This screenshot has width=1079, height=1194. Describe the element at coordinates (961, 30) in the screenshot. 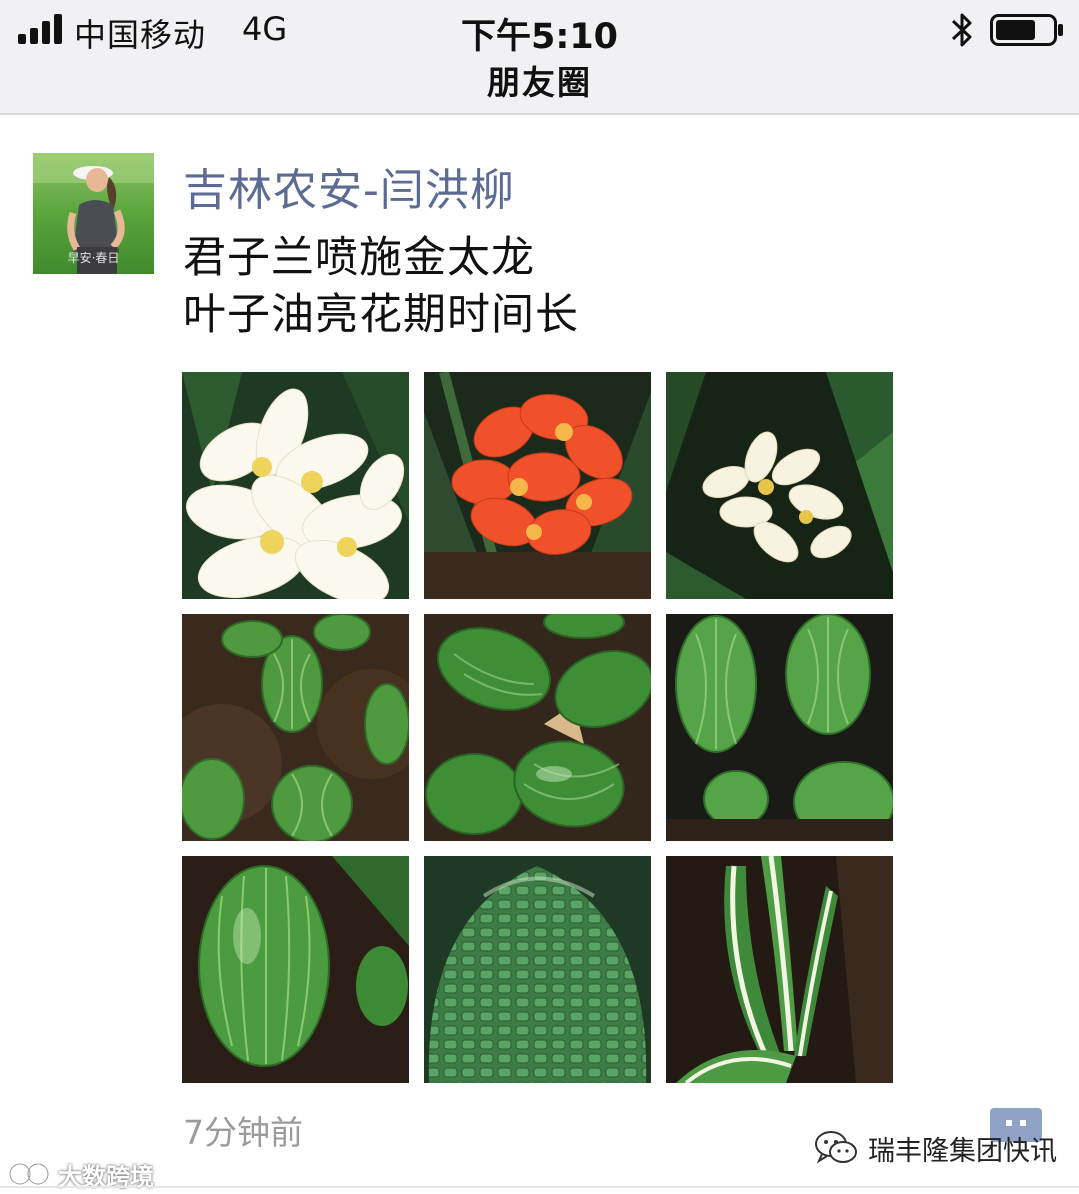

I see `bluetooth-icon` at that location.